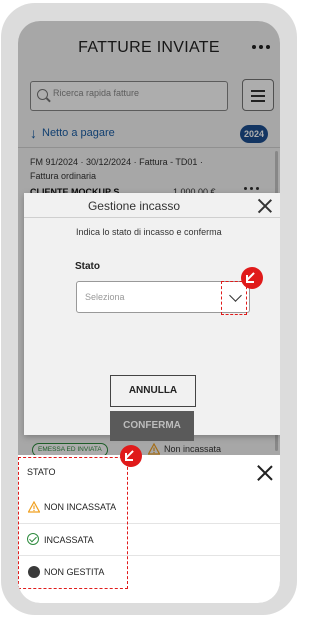 Image resolution: width=320 pixels, height=618 pixels. I want to click on sheet-close-icon, so click(265, 472).